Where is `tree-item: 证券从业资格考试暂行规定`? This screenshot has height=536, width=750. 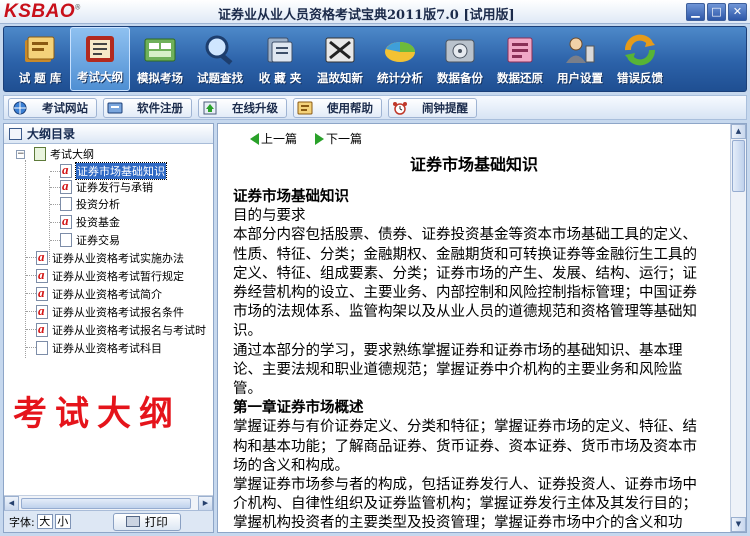
tree-item: 证券从业资格考试暂行规定 is located at coordinates (110, 275).